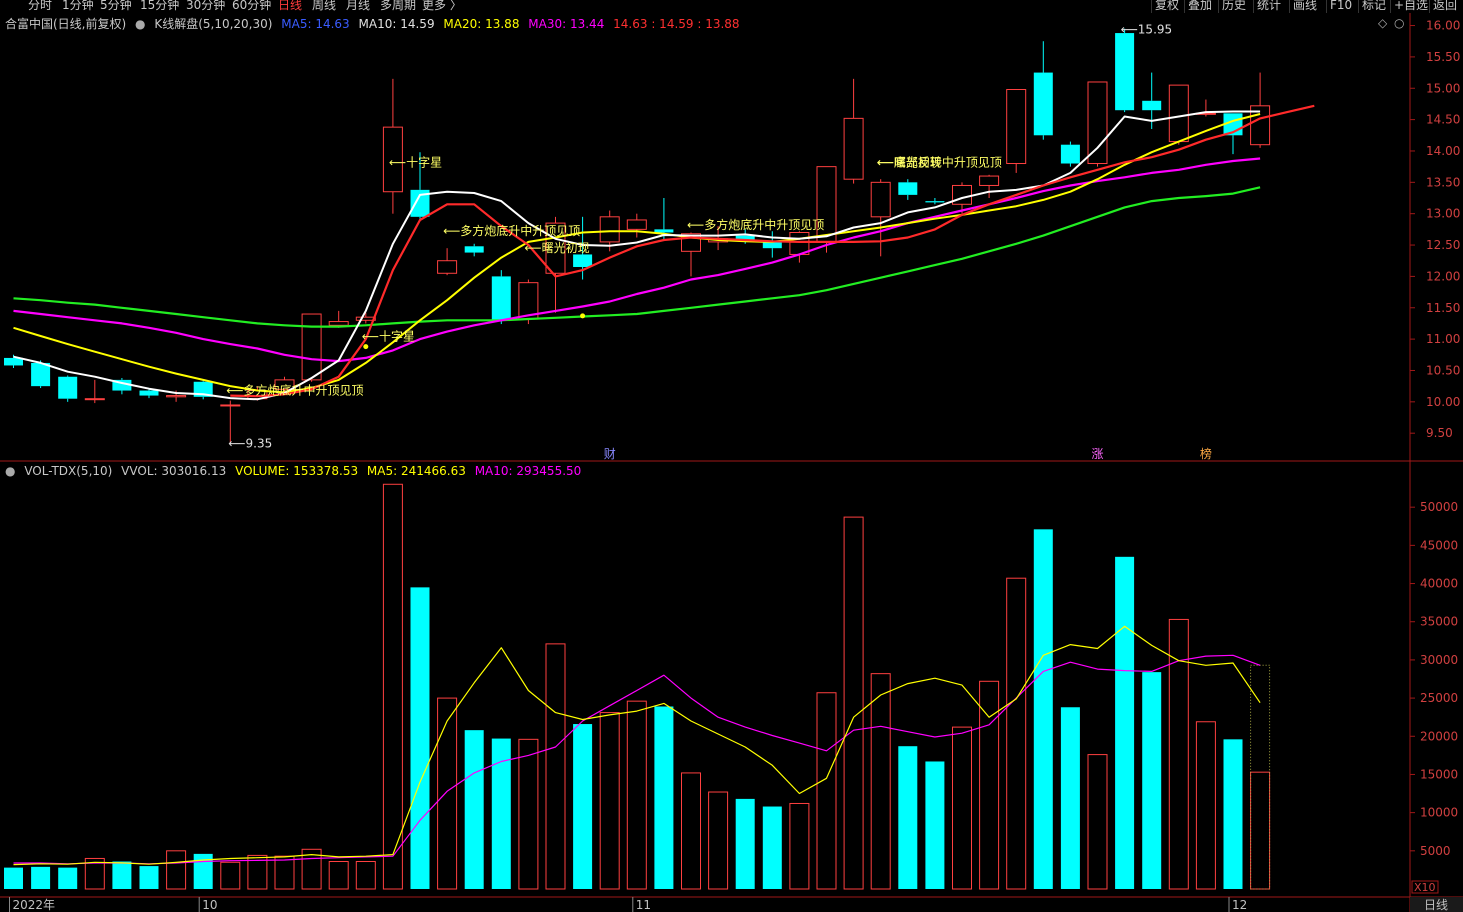 Image resolution: width=1463 pixels, height=912 pixels. What do you see at coordinates (1443, 339) in the screenshot?
I see `price-tick-label: 11.00` at bounding box center [1443, 339].